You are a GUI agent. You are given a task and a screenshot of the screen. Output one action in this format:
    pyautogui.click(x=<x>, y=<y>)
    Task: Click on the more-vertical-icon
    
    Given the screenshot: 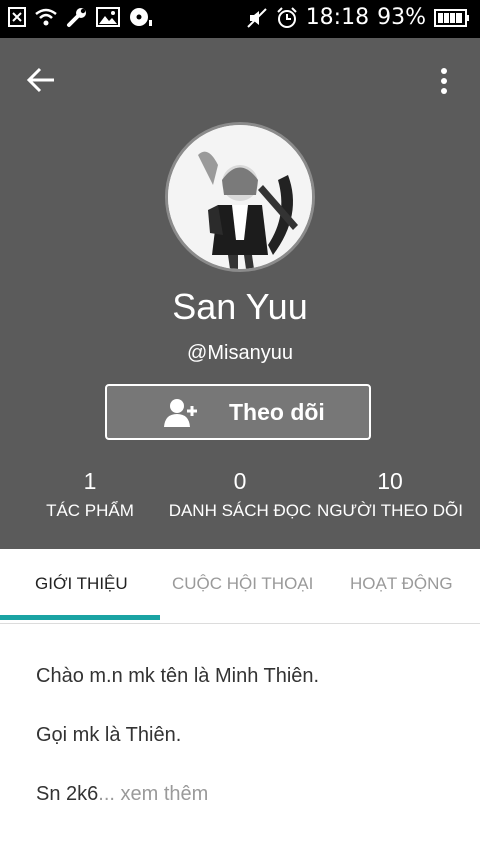 What is the action you would take?
    pyautogui.click(x=444, y=81)
    